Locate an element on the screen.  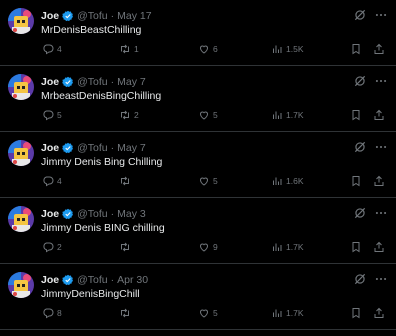
tweet-actions: 2 9 1.7K is located at coordinates (198, 247).